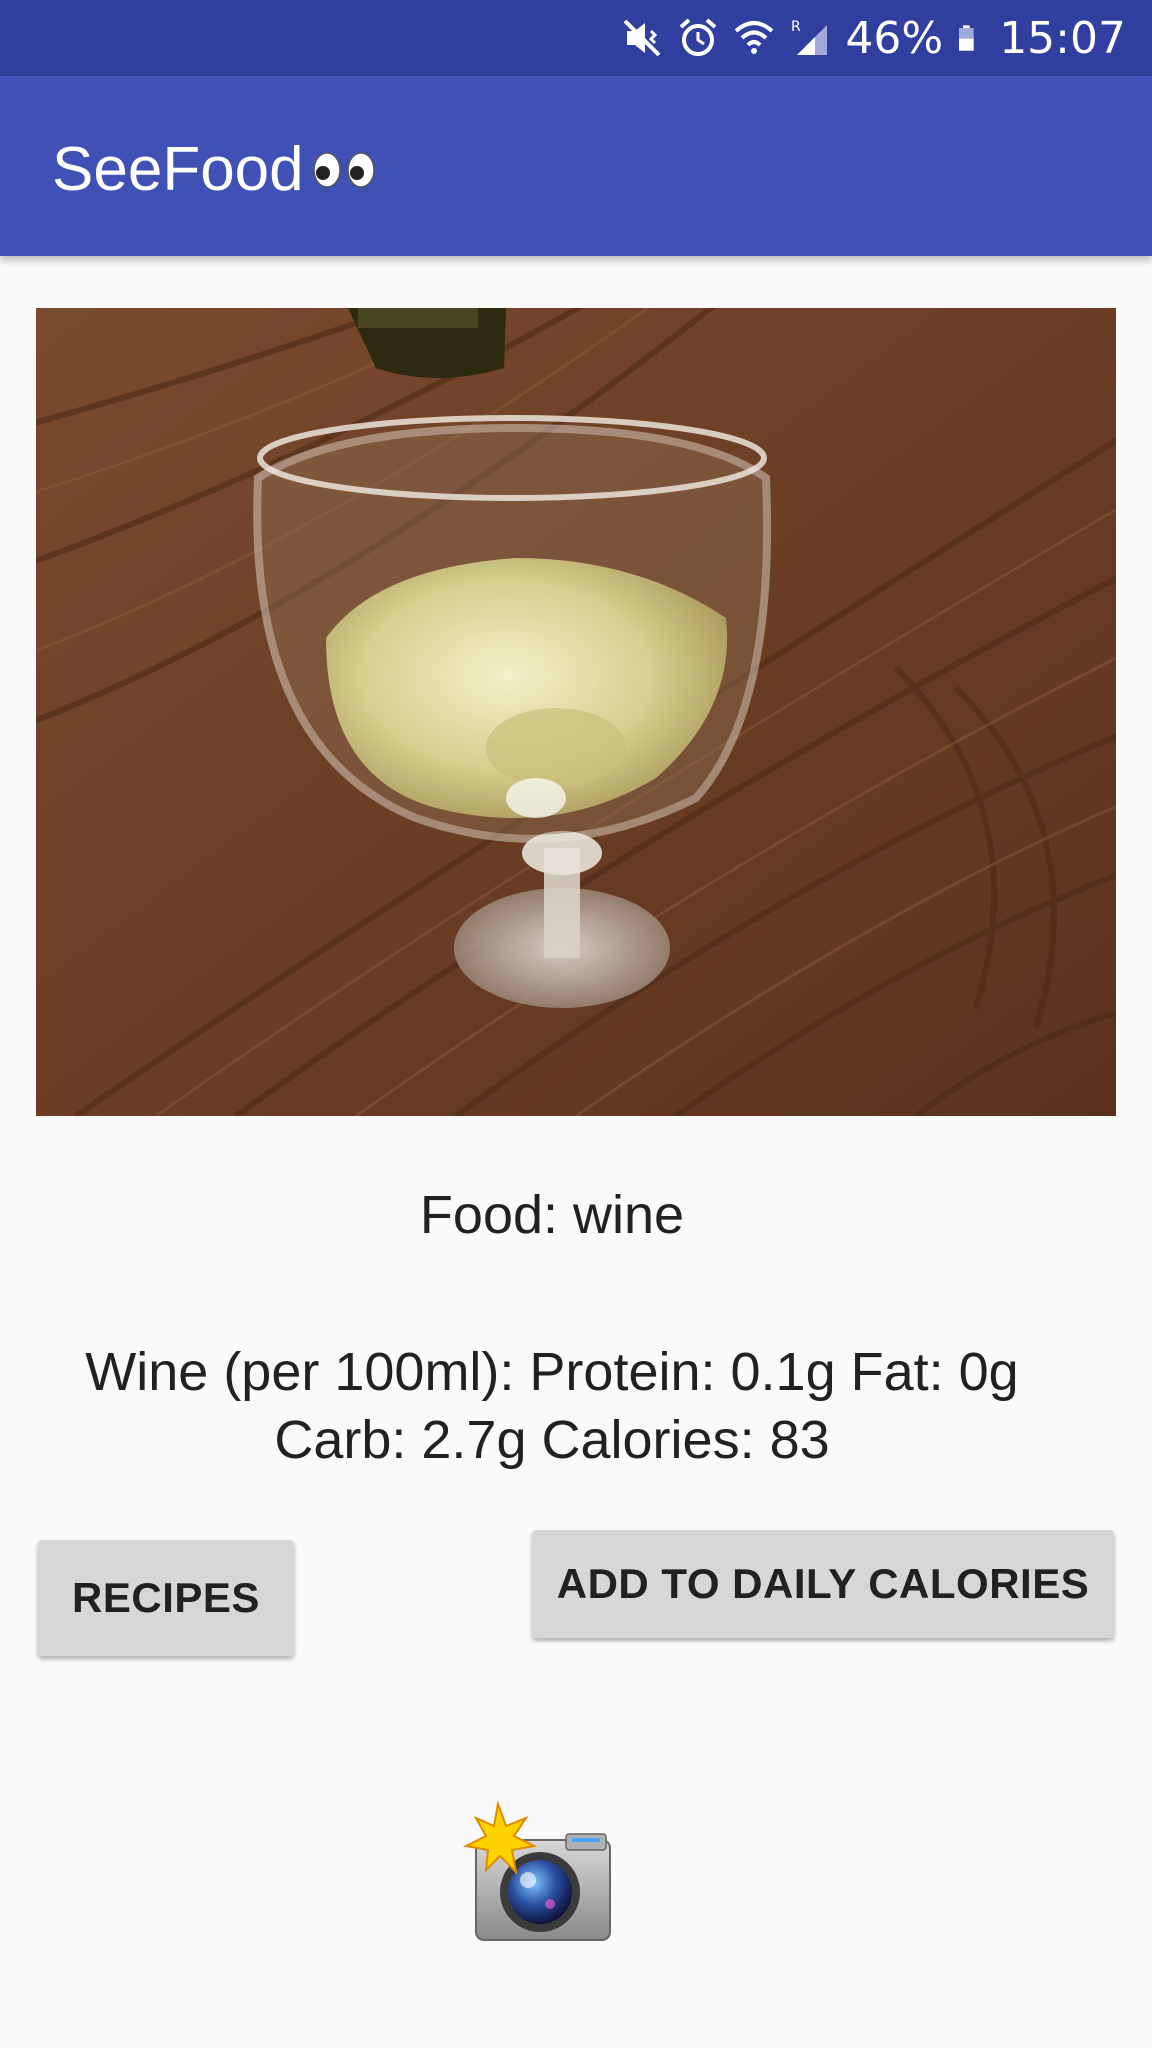 This screenshot has width=1152, height=2048. What do you see at coordinates (894, 38) in the screenshot?
I see `battery-percent: 46%` at bounding box center [894, 38].